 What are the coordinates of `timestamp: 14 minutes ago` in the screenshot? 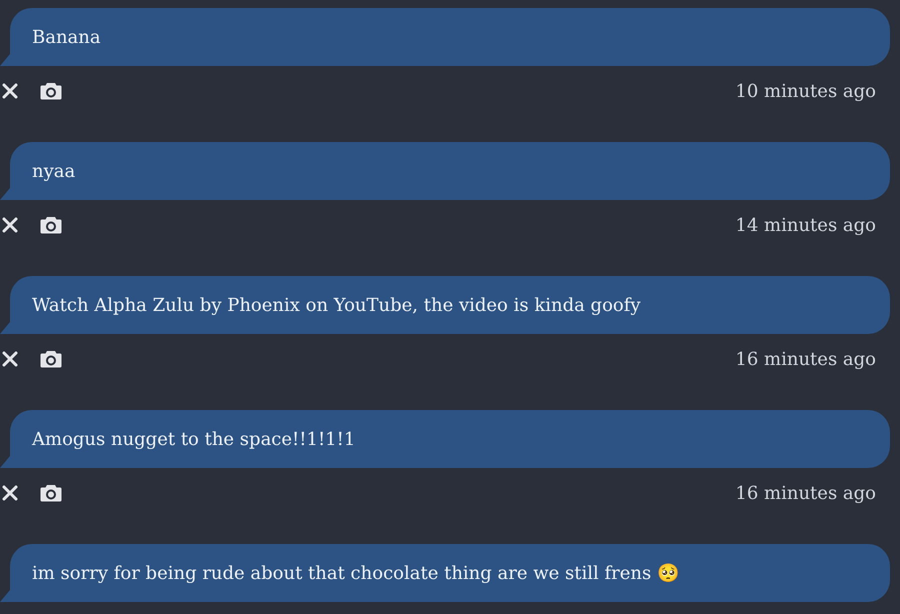 It's located at (805, 225).